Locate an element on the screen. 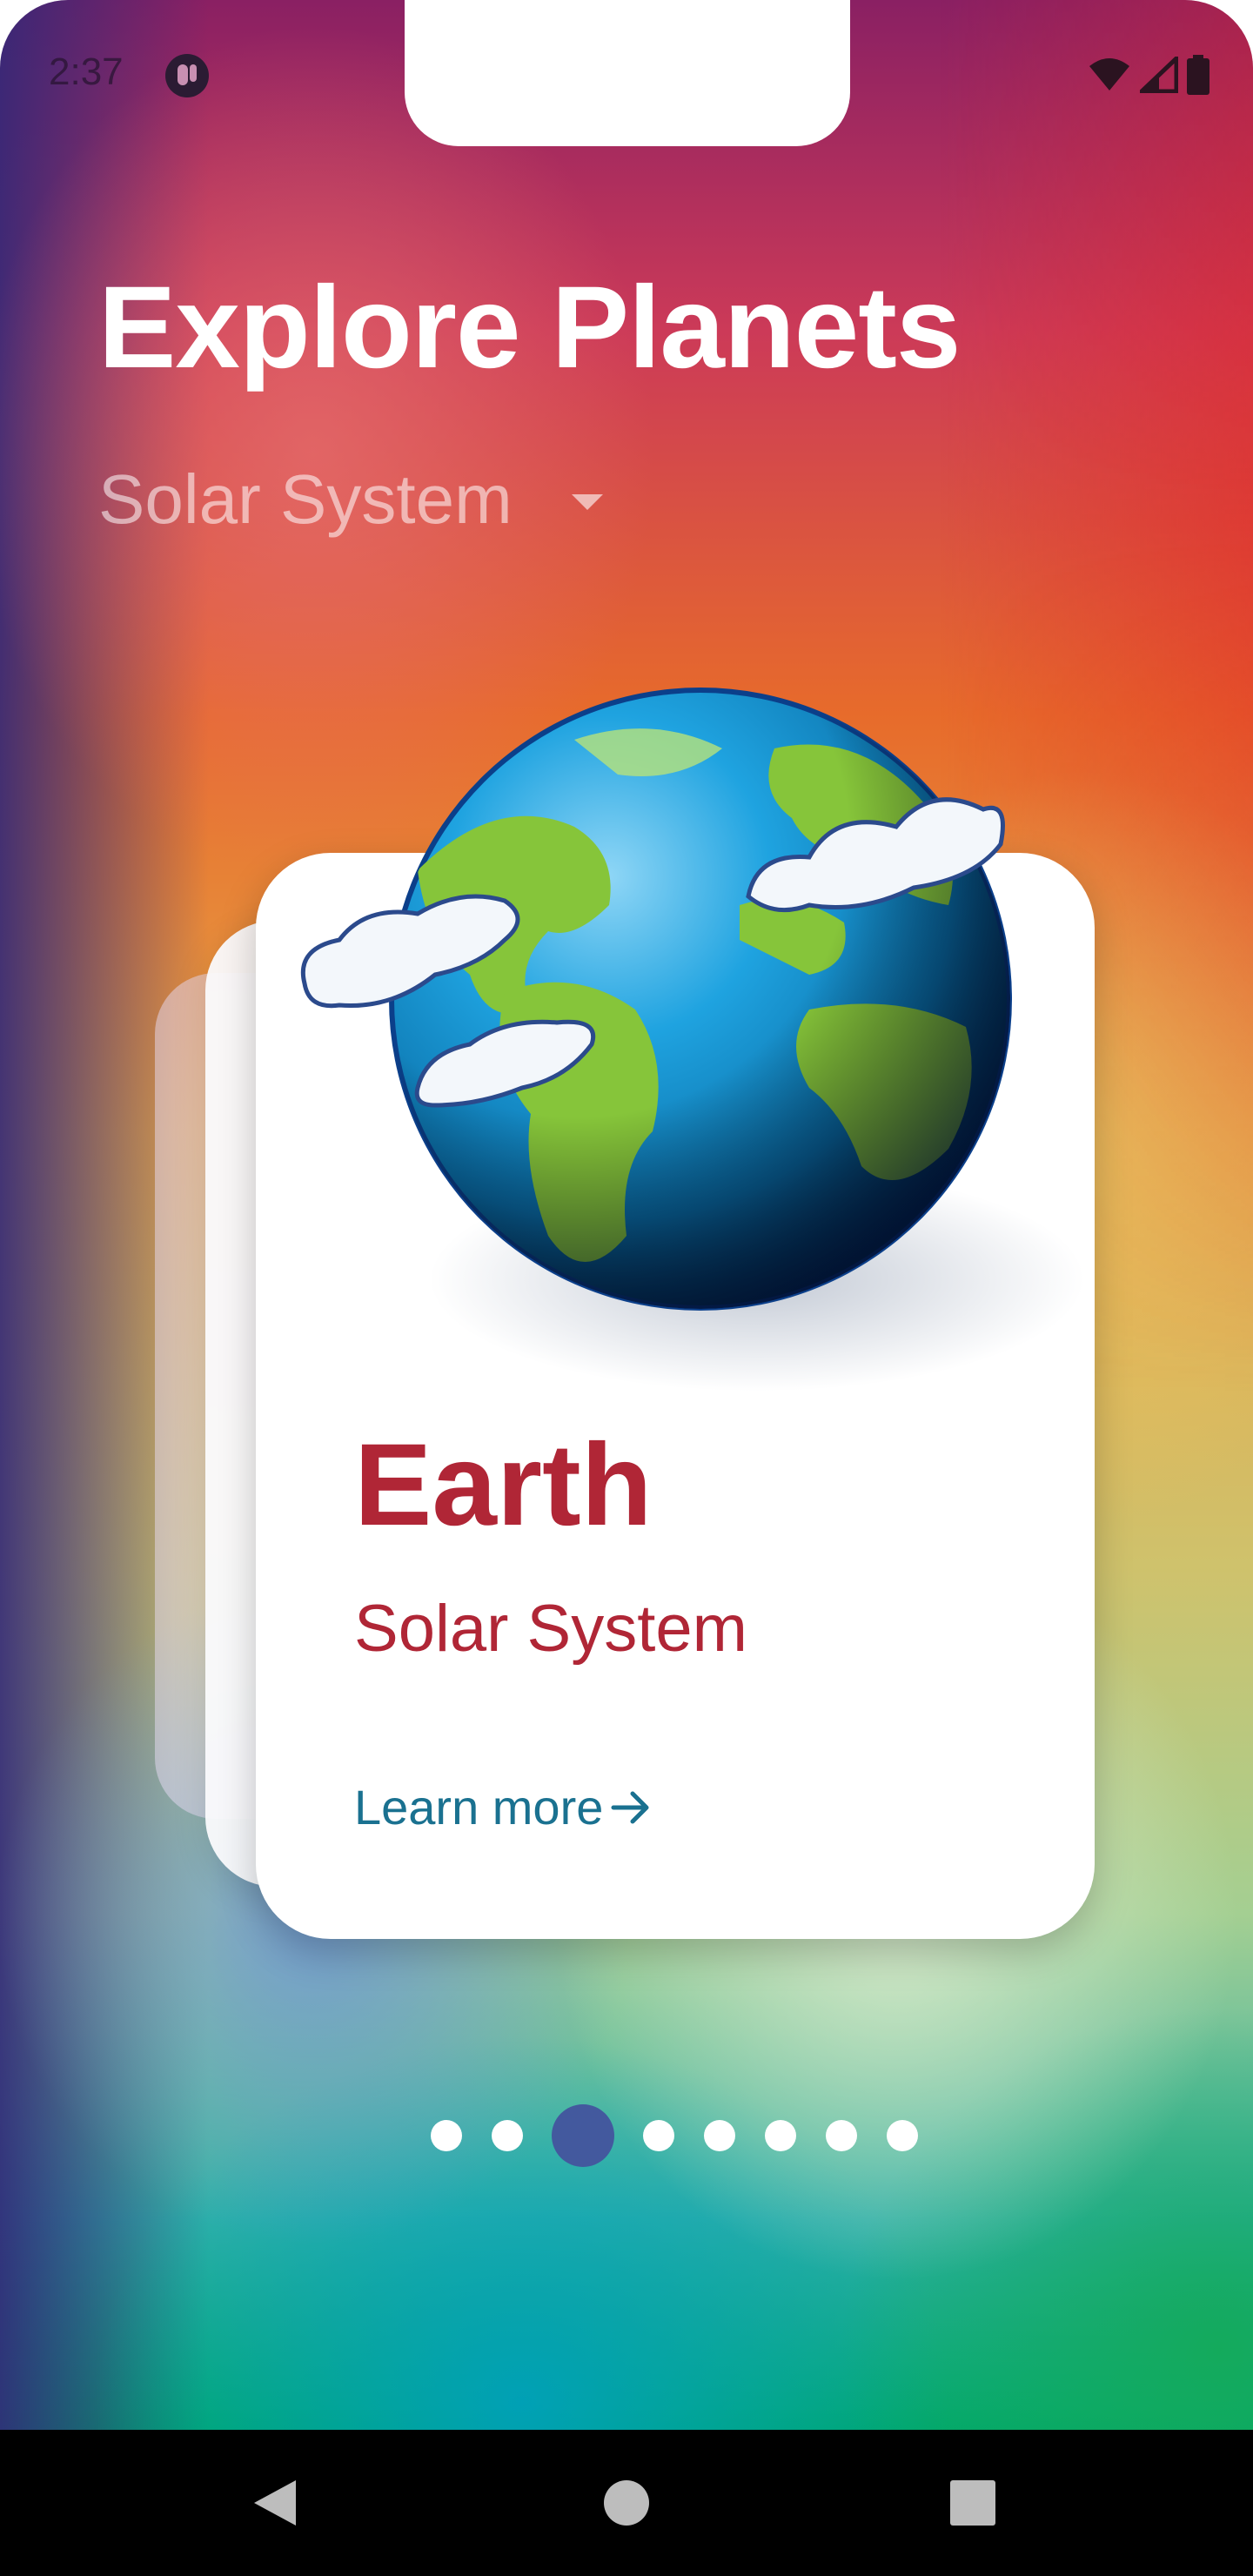 The height and width of the screenshot is (2576, 1253). home-icon is located at coordinates (626, 2503).